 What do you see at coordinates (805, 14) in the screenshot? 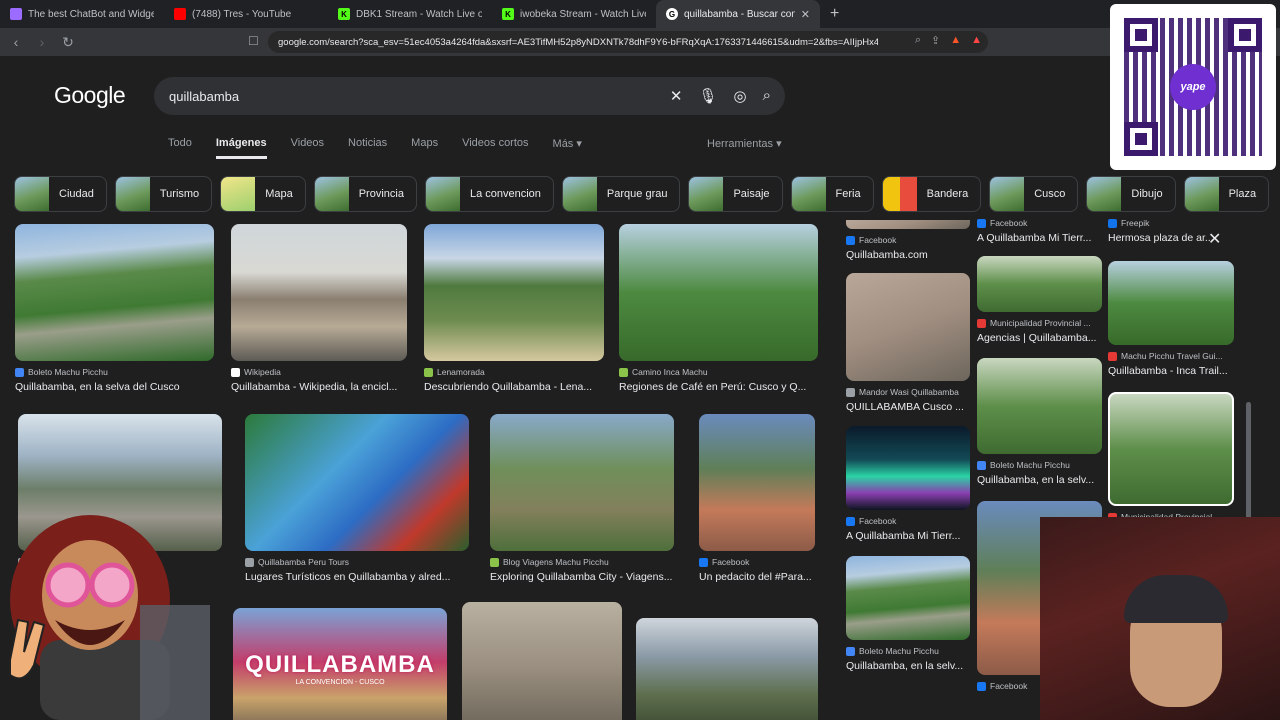
I see `close-tab-icon: ✕` at bounding box center [805, 14].